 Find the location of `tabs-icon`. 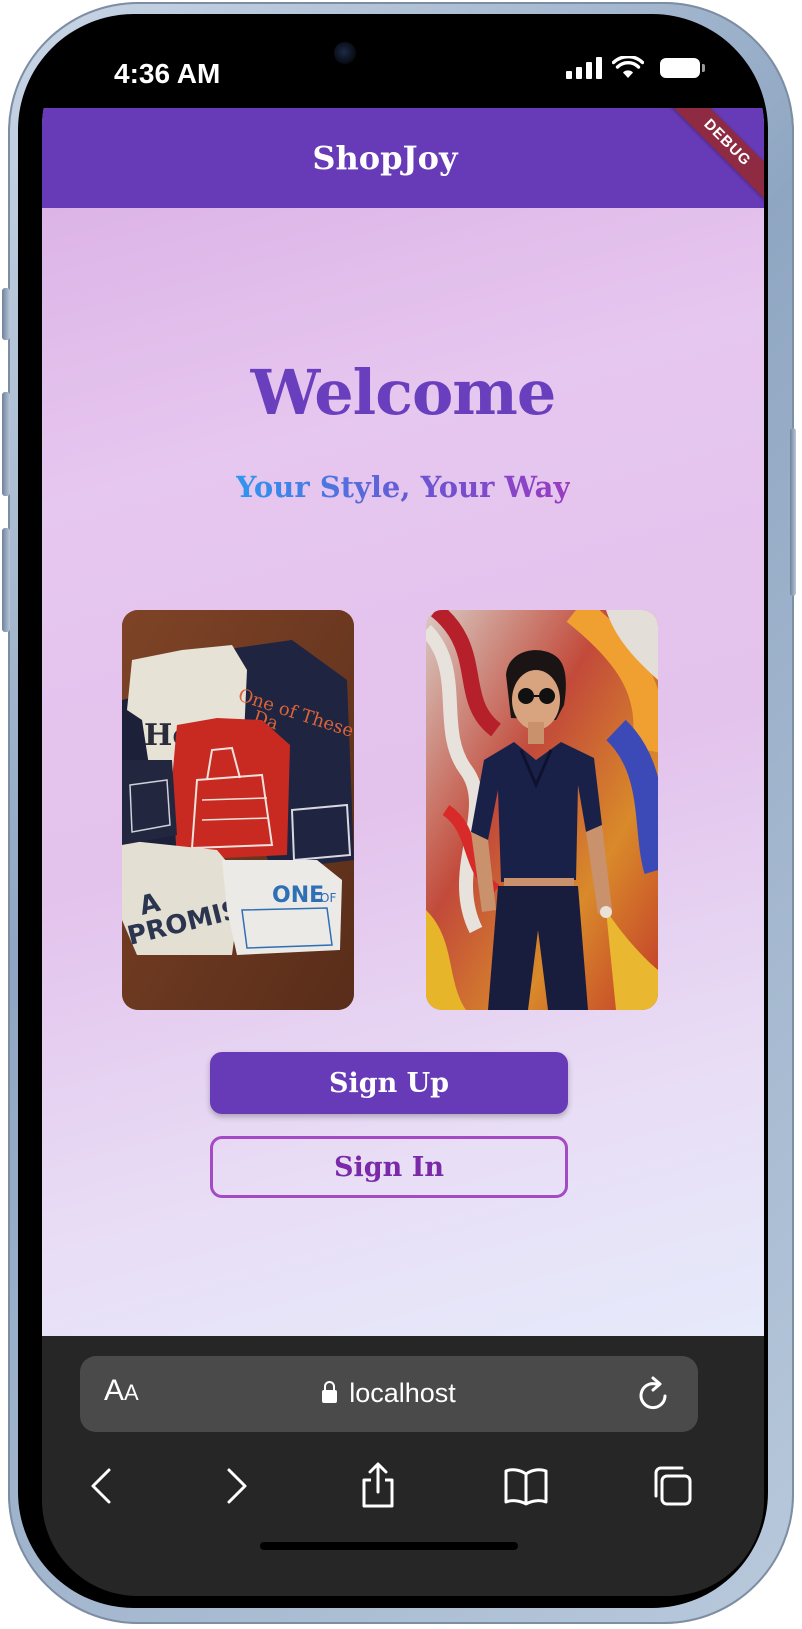

tabs-icon is located at coordinates (673, 1486).